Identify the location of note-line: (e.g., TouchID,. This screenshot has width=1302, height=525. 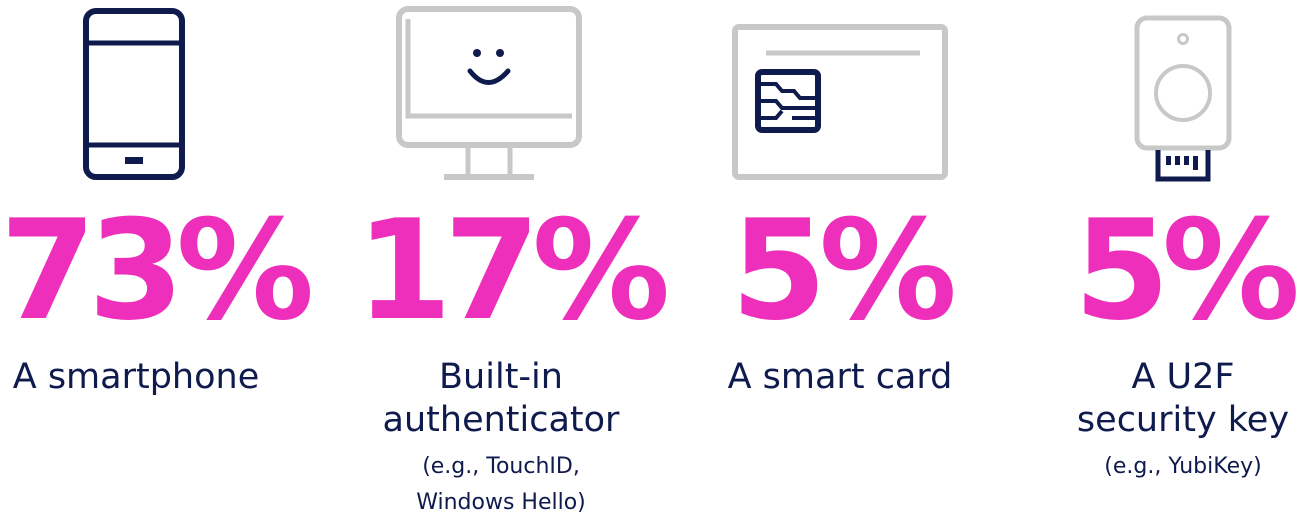
(501, 466).